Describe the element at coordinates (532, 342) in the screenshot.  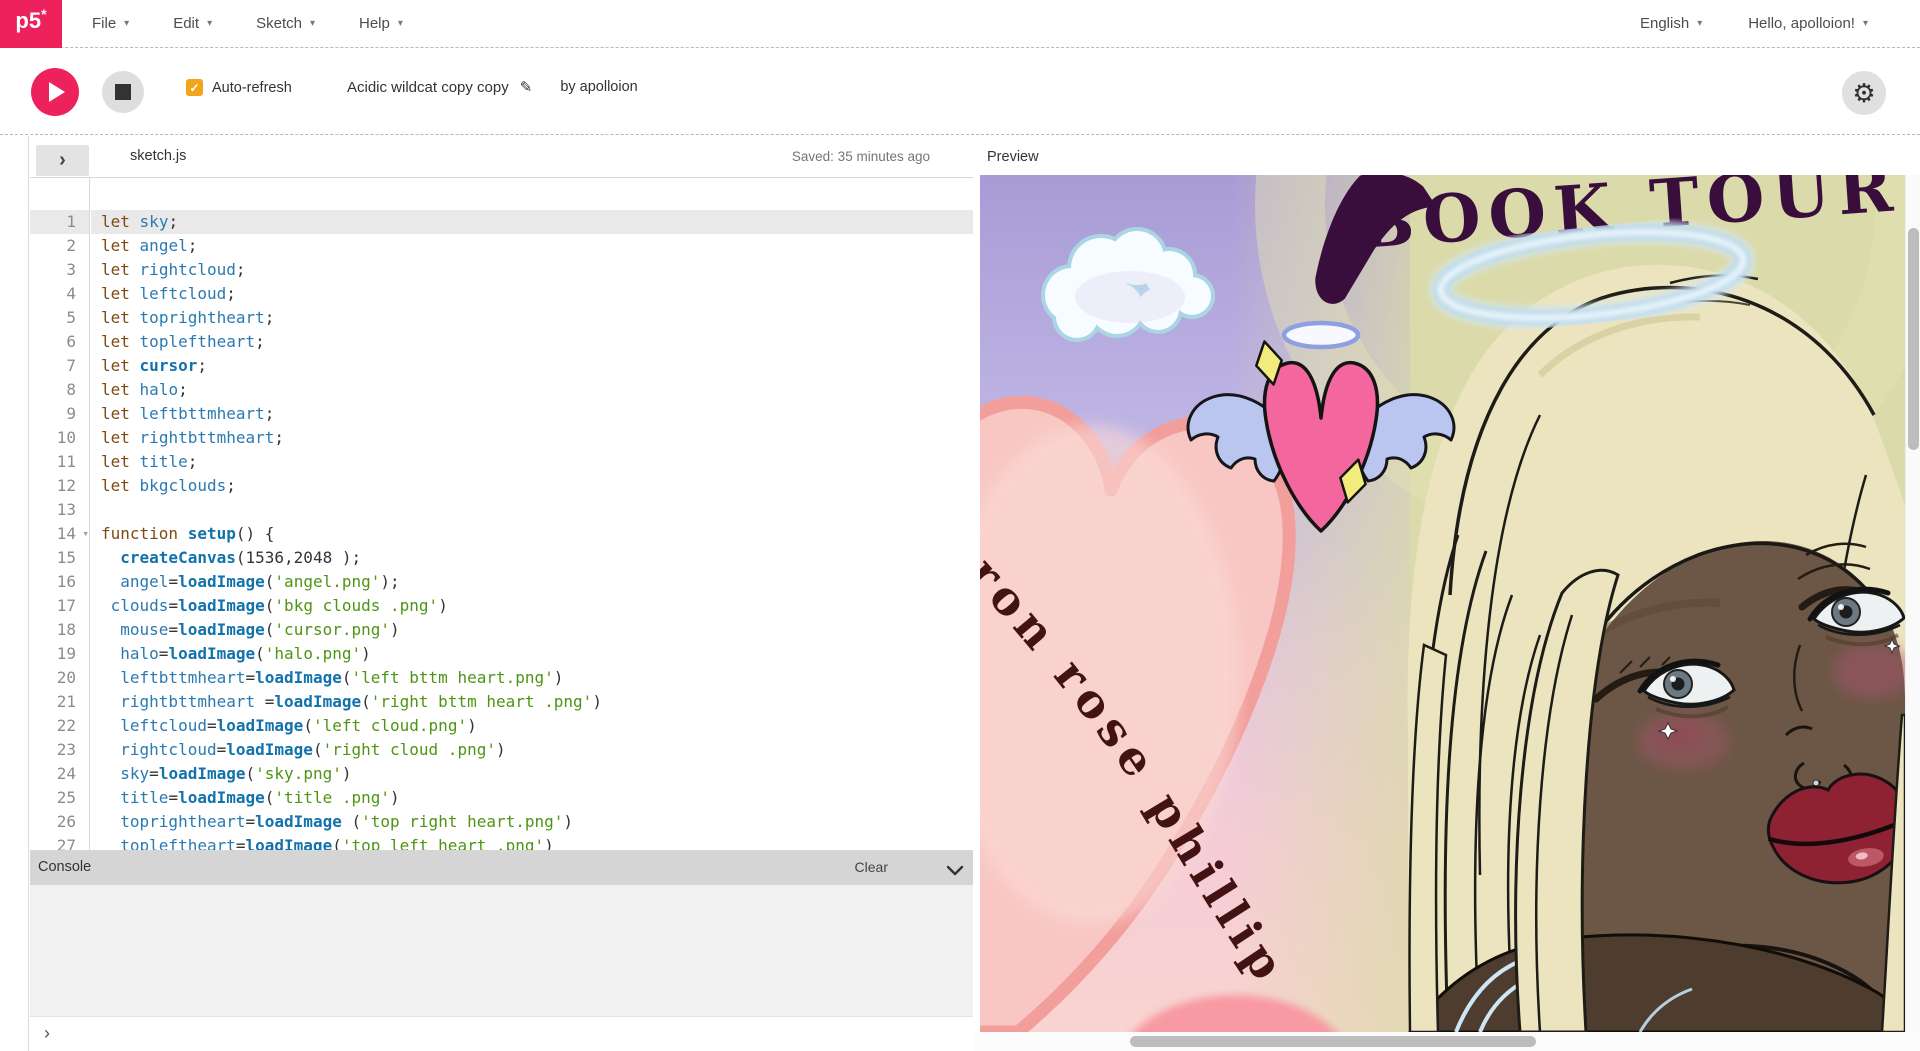
I see `code-line: let topleftheart;` at that location.